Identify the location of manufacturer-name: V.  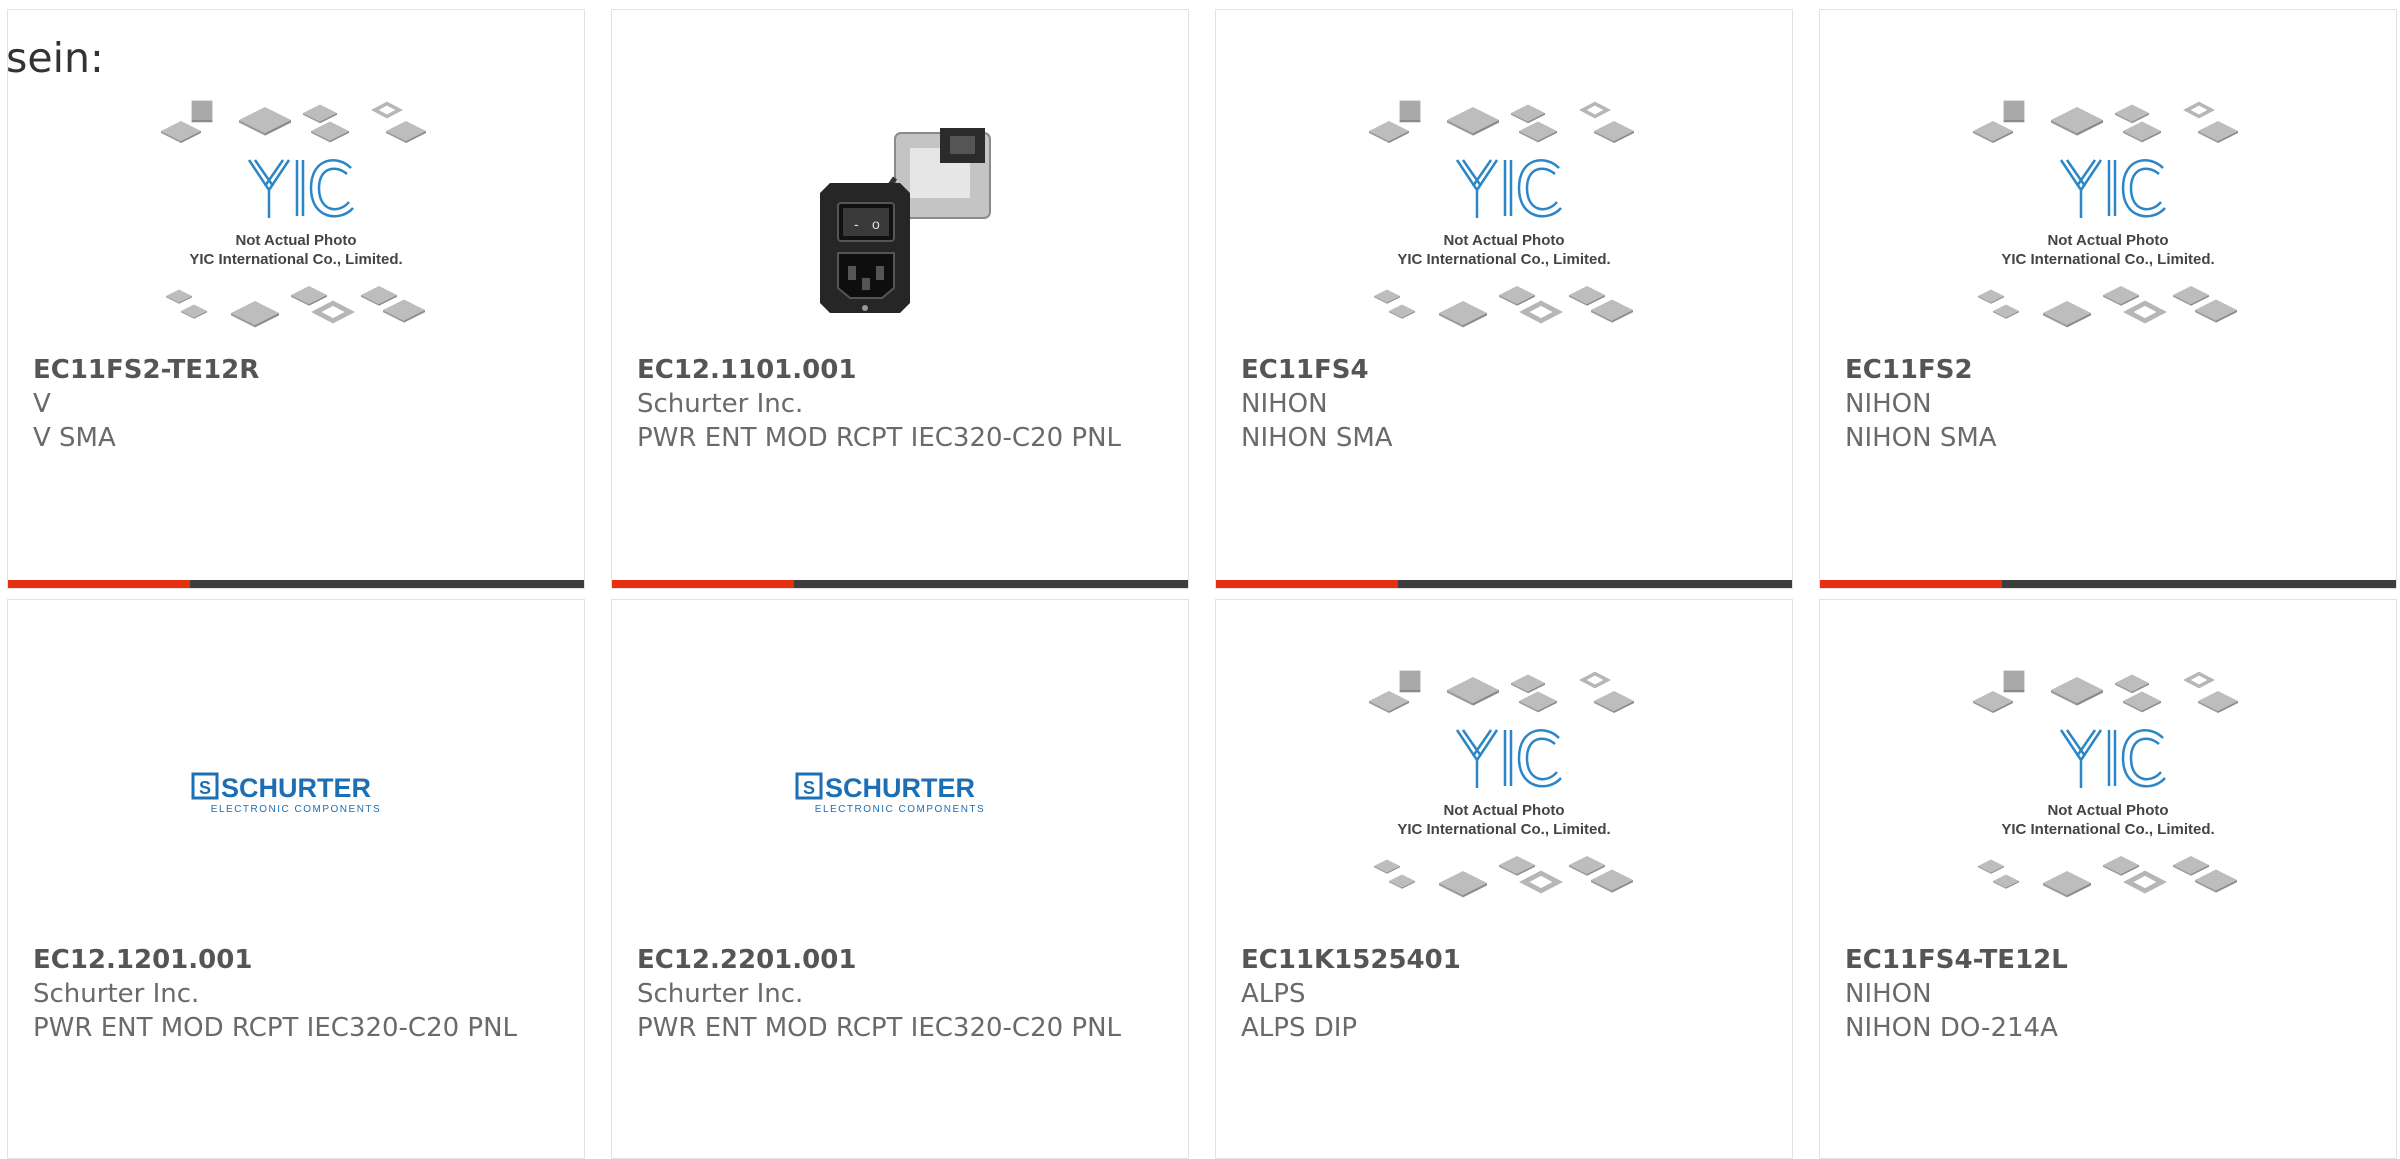
(42, 404).